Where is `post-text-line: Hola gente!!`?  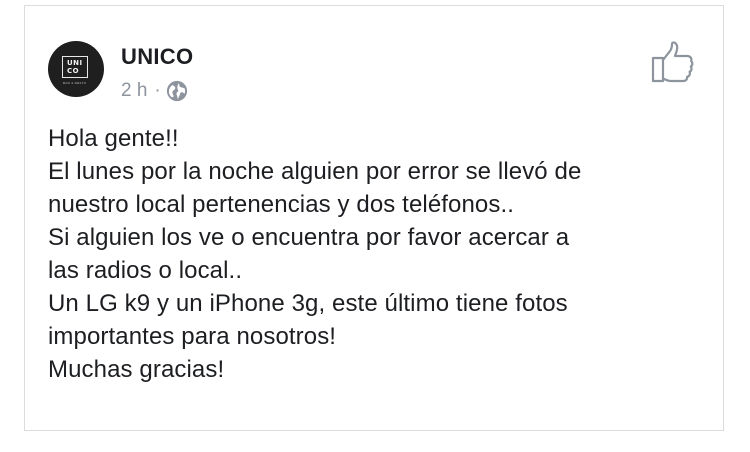 post-text-line: Hola gente!! is located at coordinates (113, 138).